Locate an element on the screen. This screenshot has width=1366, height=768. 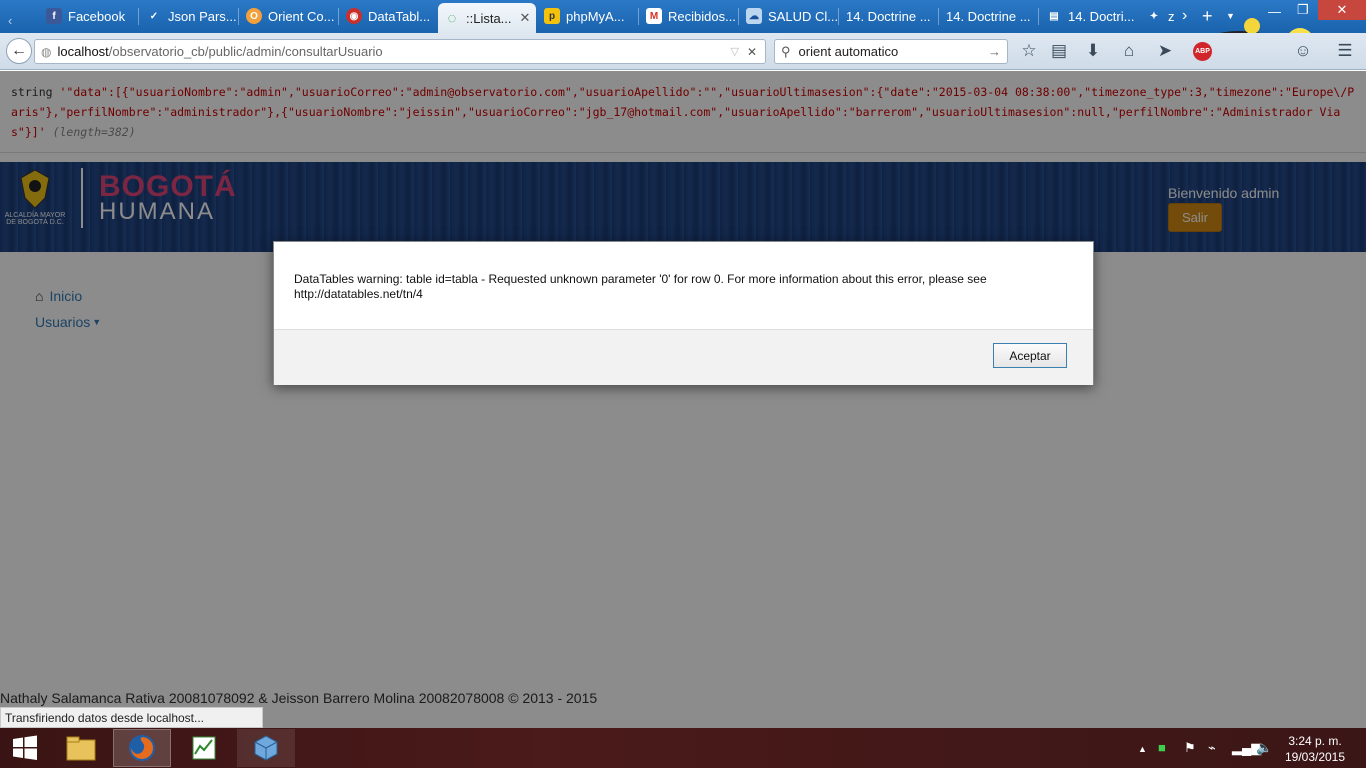
back-button: ← is located at coordinates (19, 51).